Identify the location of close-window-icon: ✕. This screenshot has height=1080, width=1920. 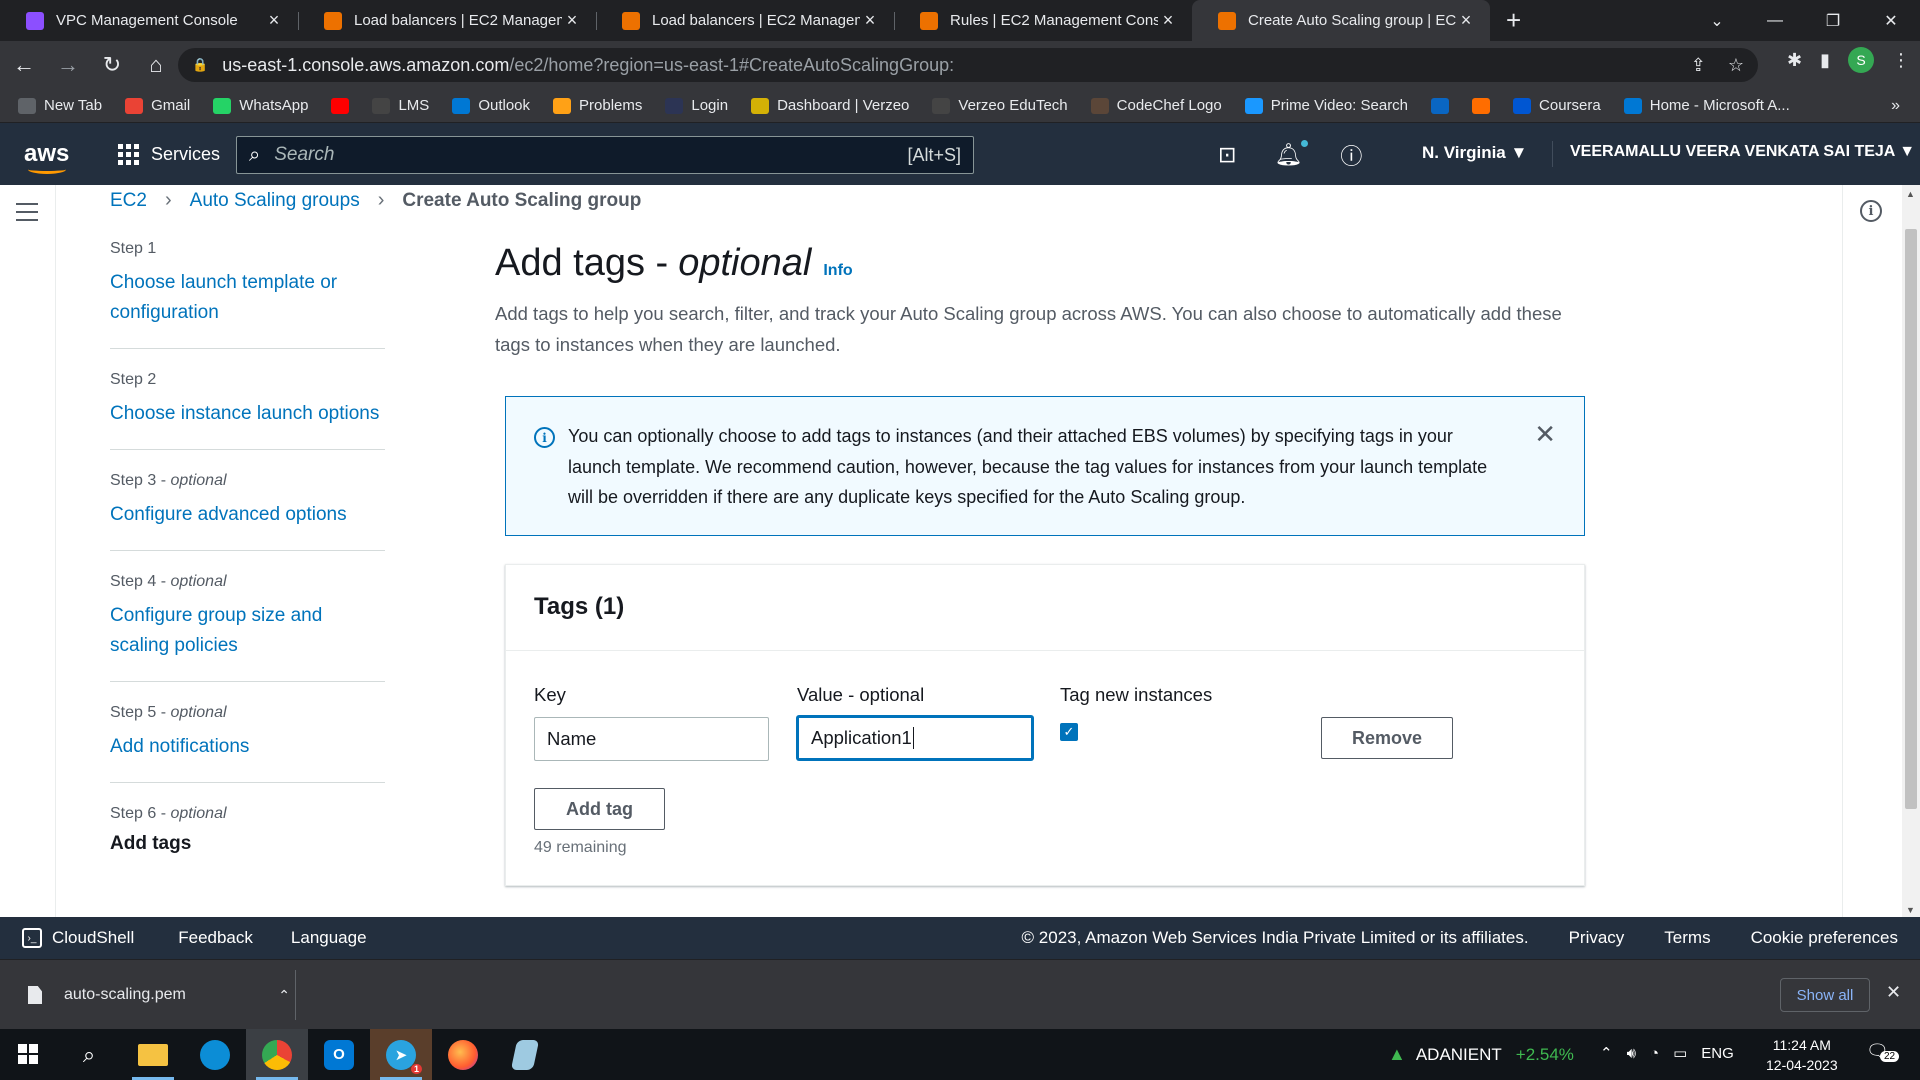
(1891, 20).